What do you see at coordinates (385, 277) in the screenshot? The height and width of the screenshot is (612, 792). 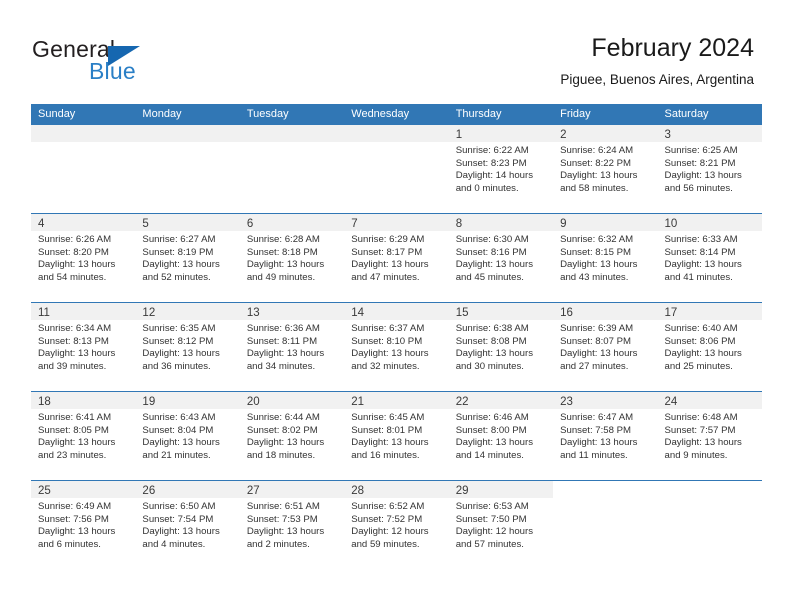 I see `day-info-daylight-2: and 47 minutes.` at bounding box center [385, 277].